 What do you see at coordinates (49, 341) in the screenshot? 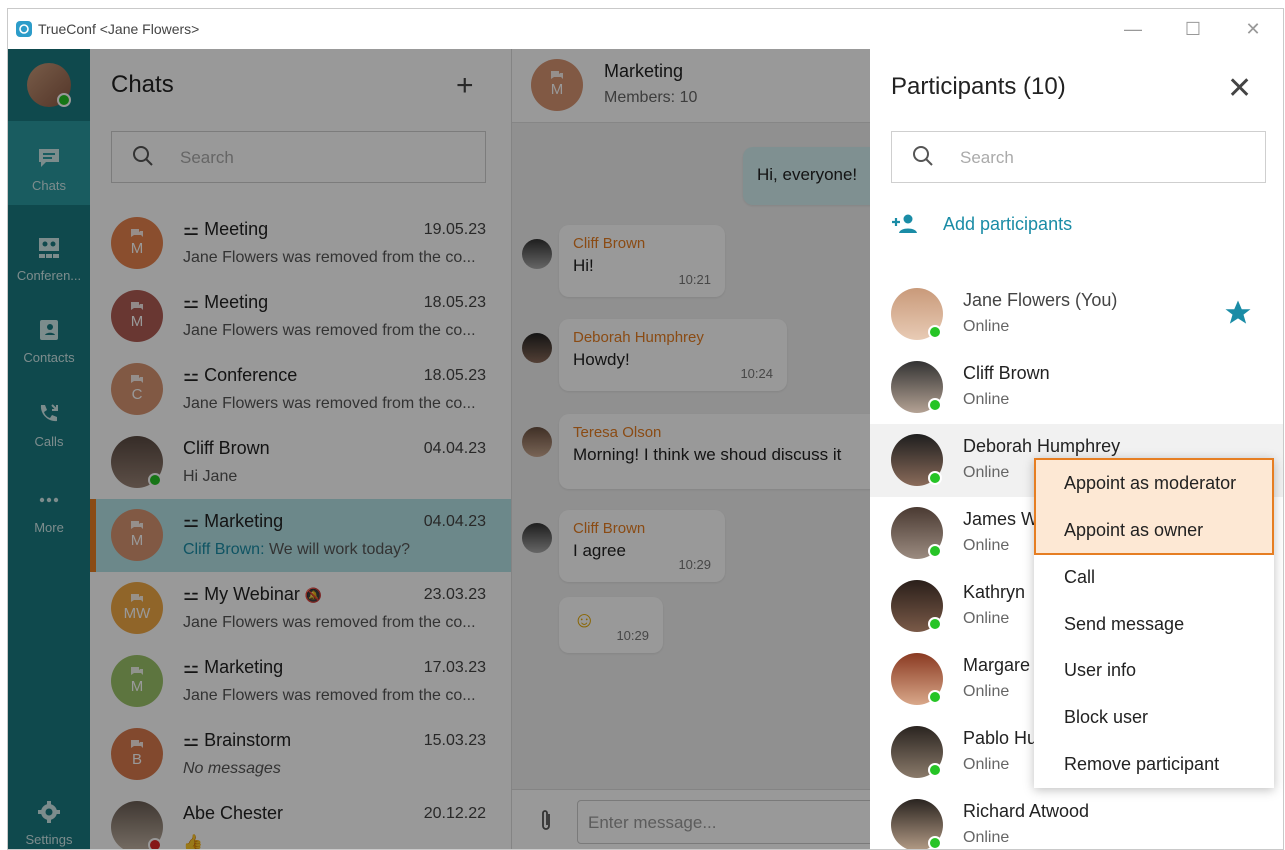
I see `rail-item-contacts: Contacts` at bounding box center [49, 341].